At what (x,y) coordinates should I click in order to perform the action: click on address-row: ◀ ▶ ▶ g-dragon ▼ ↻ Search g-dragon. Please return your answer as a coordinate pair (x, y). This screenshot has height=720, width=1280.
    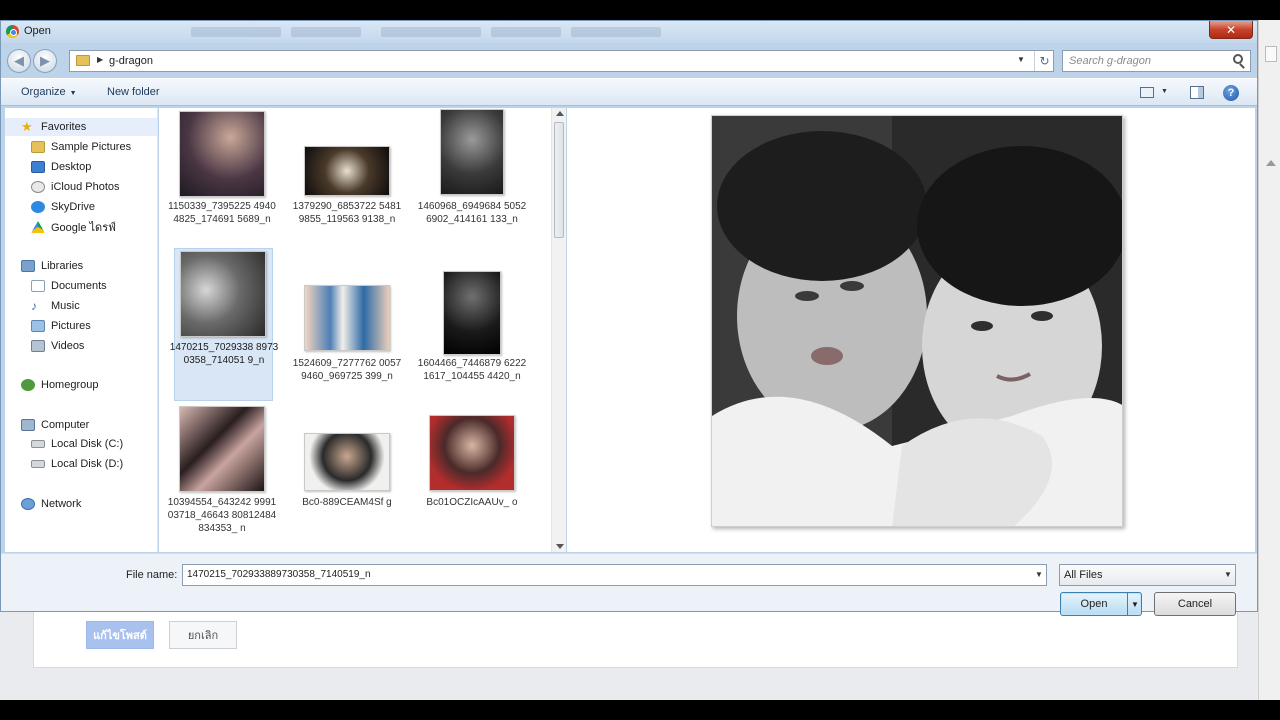
    Looking at the image, I should click on (629, 61).